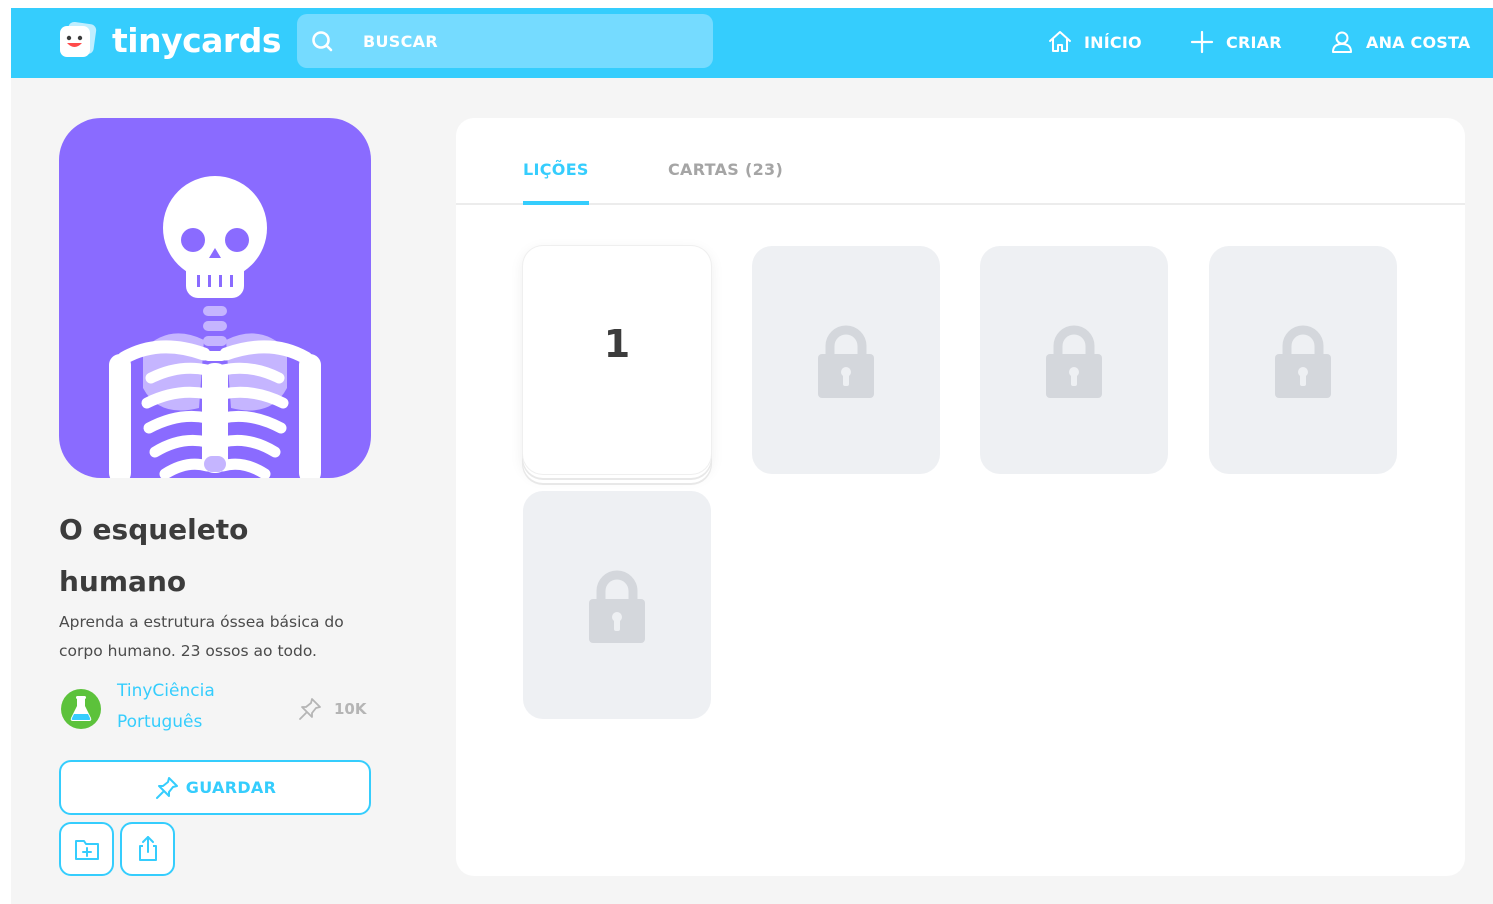 Image resolution: width=1493 pixels, height=904 pixels. What do you see at coordinates (215, 327) in the screenshot?
I see `skeleton-illustration` at bounding box center [215, 327].